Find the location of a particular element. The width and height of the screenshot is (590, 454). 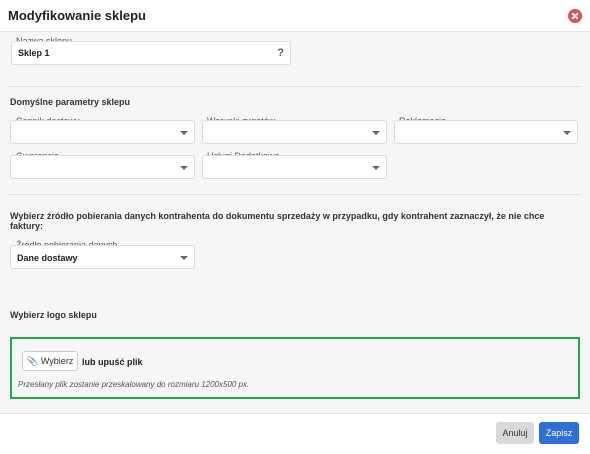

help-icon: ? is located at coordinates (280, 53).